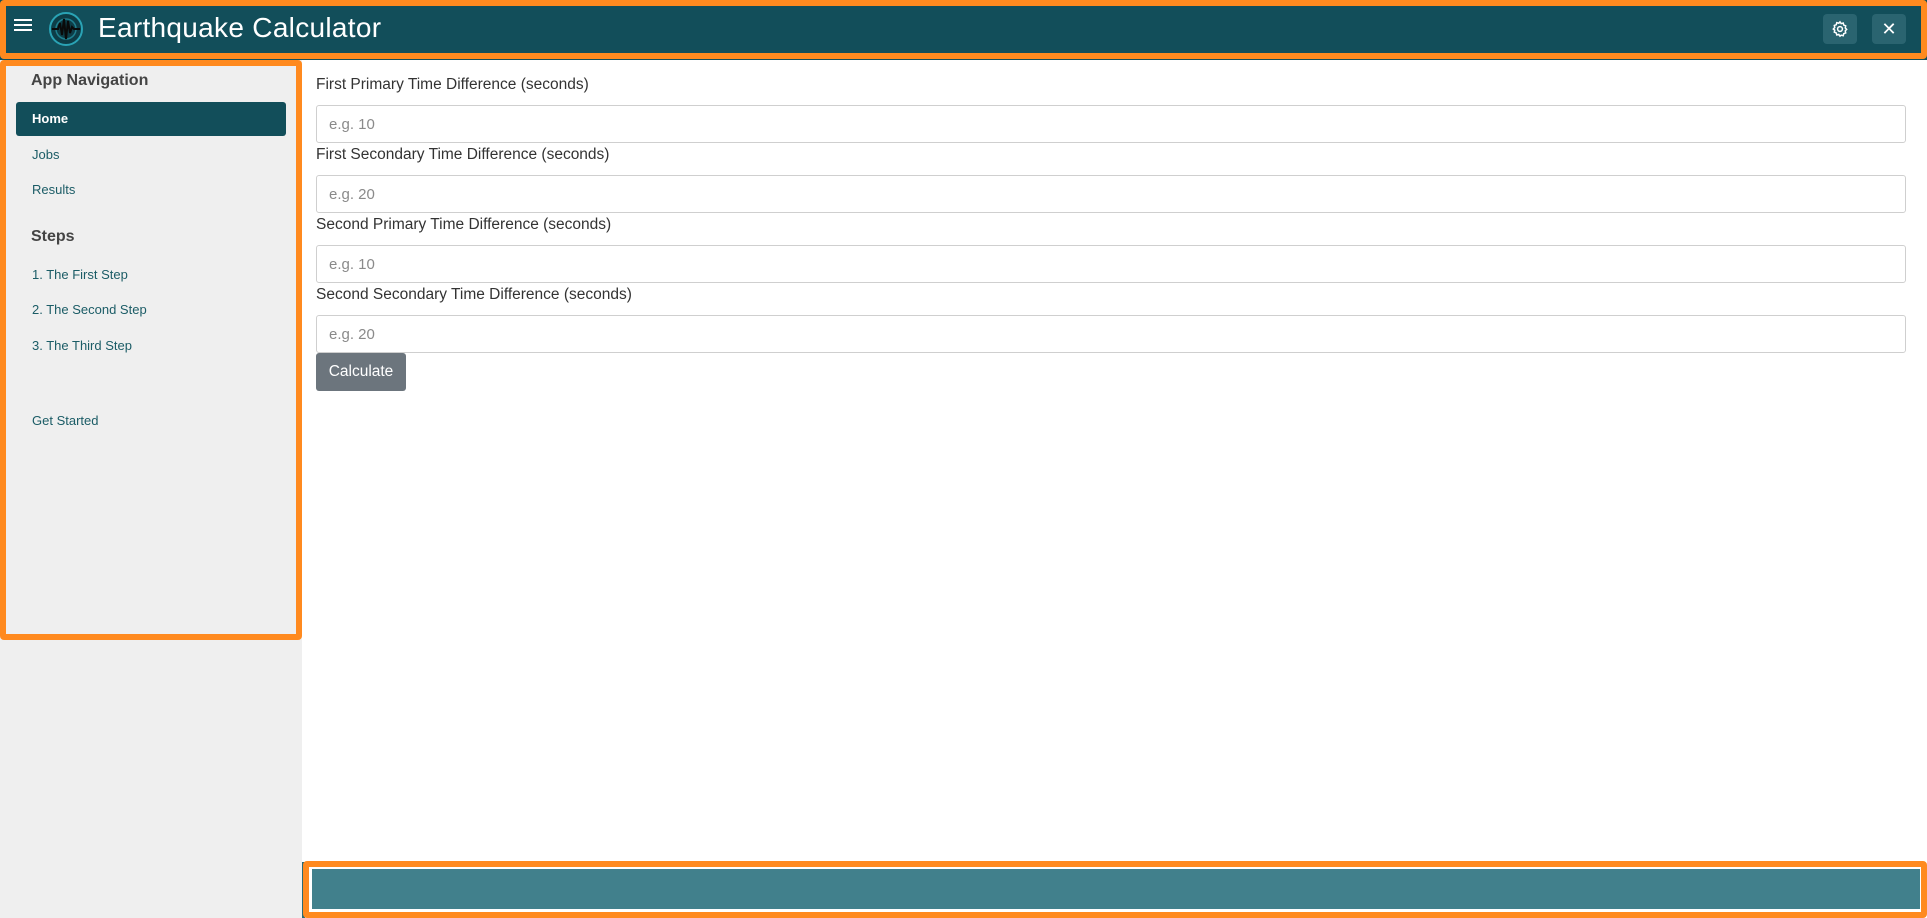 The height and width of the screenshot is (918, 1927). What do you see at coordinates (53, 236) in the screenshot?
I see `steps-heading: Steps` at bounding box center [53, 236].